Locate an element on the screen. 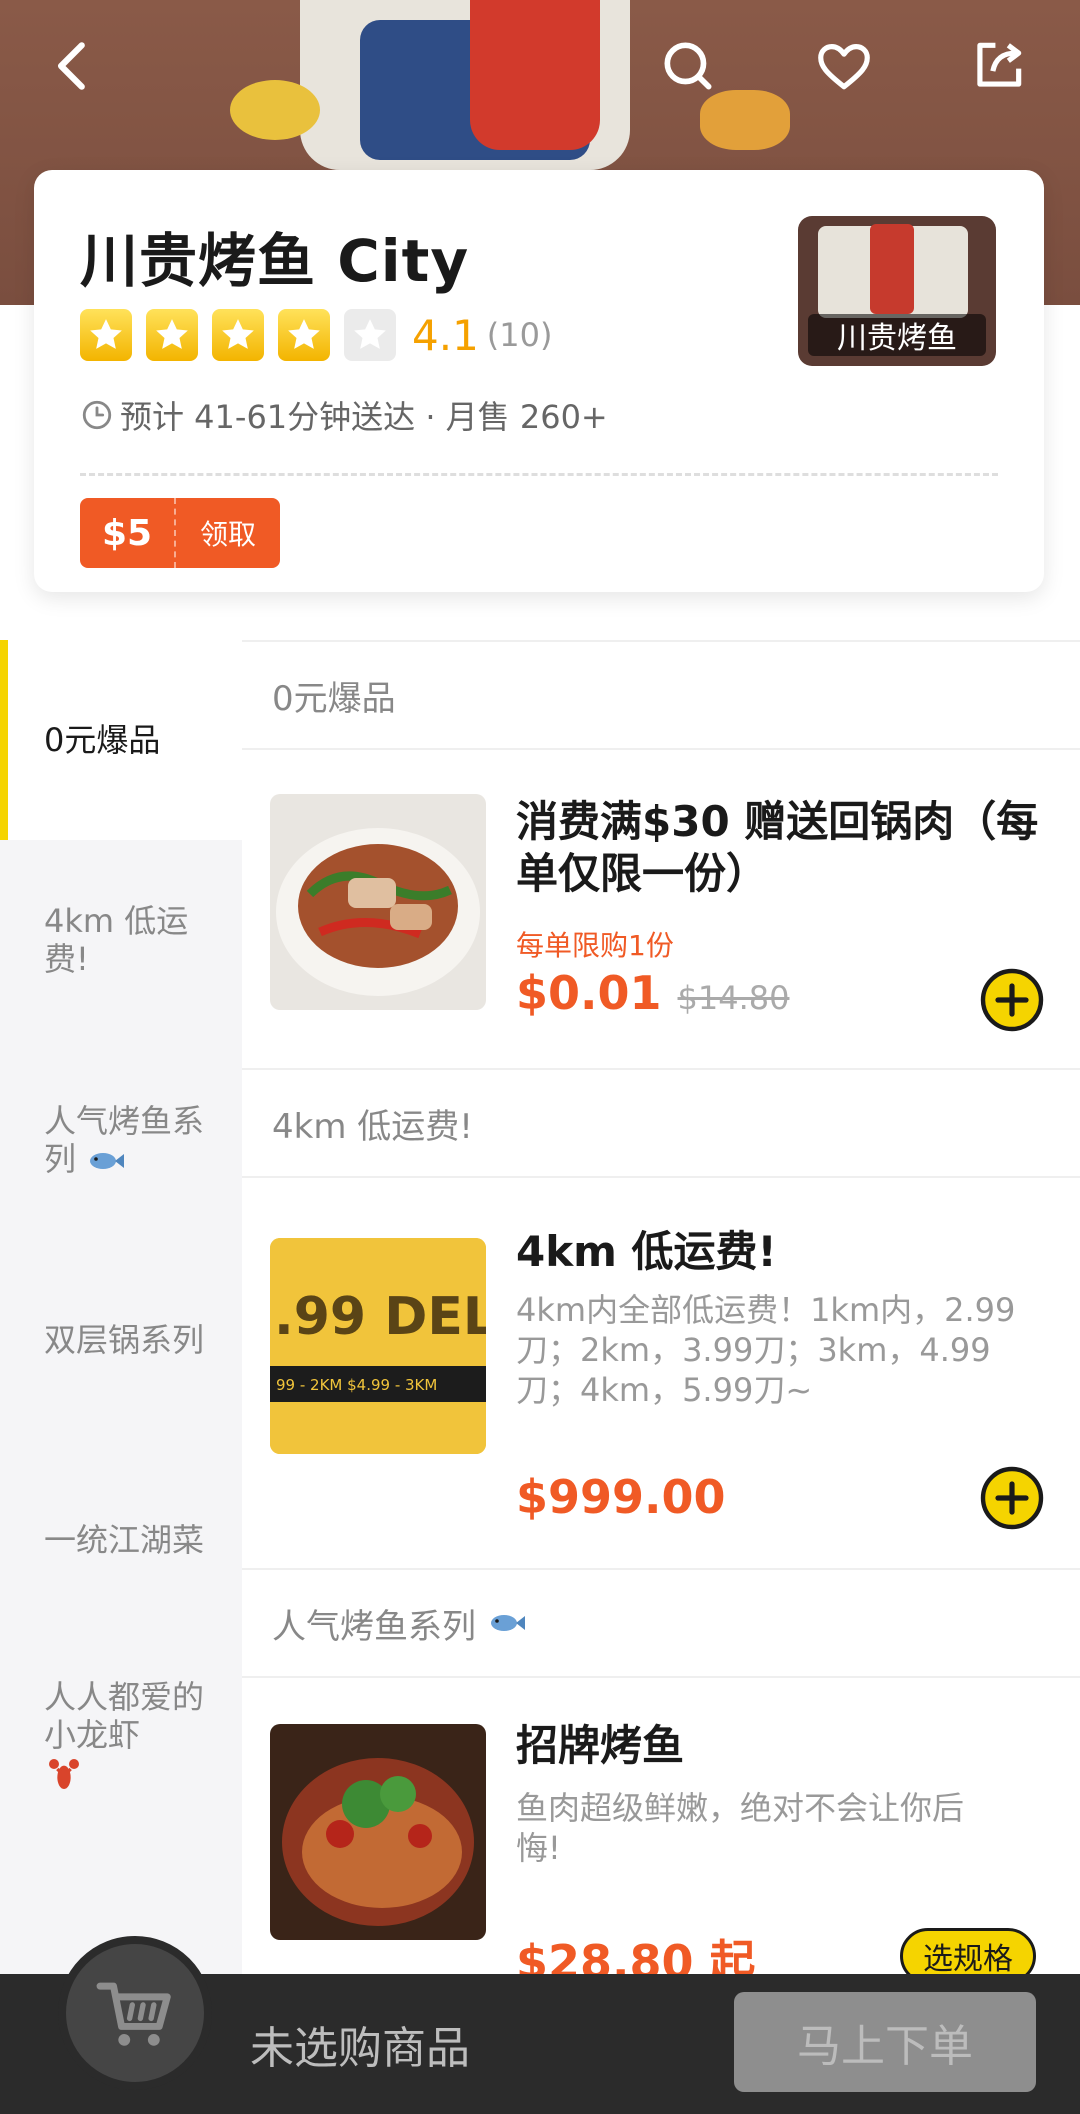 This screenshot has height=2114, width=1080. svg-text: 99 - 2KM $4.99 - 3KM is located at coordinates (356, 1385).